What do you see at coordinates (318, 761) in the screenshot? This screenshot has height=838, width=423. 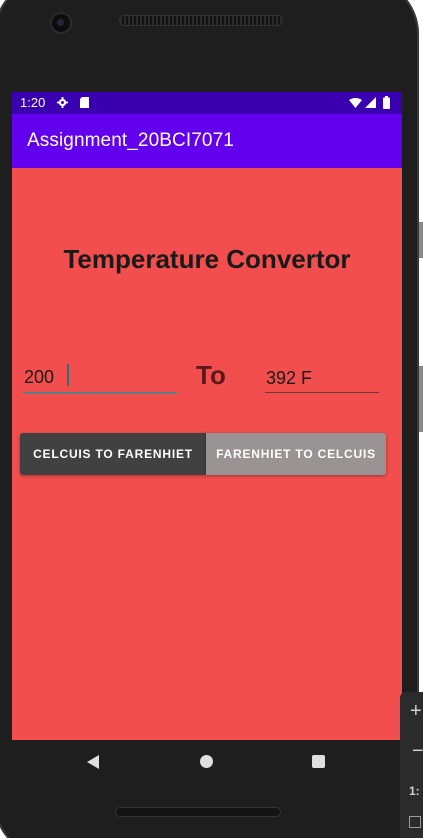 I see `recents-icon` at bounding box center [318, 761].